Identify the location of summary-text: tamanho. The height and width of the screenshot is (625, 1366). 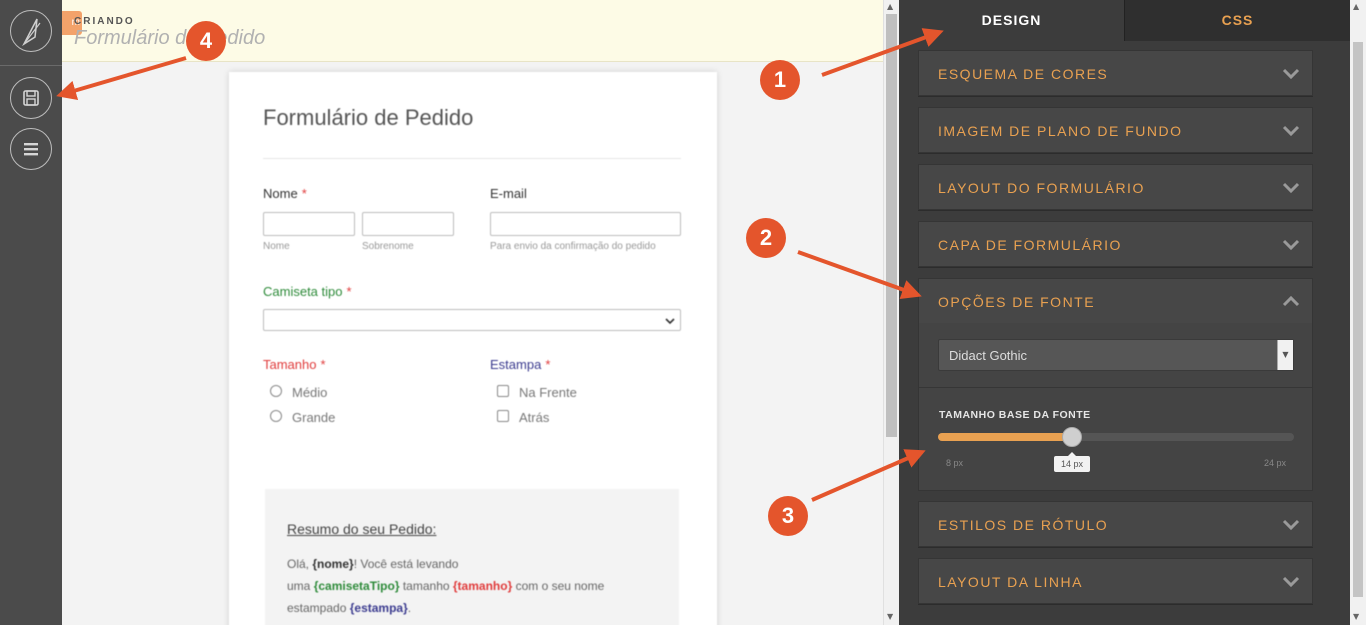
(426, 586).